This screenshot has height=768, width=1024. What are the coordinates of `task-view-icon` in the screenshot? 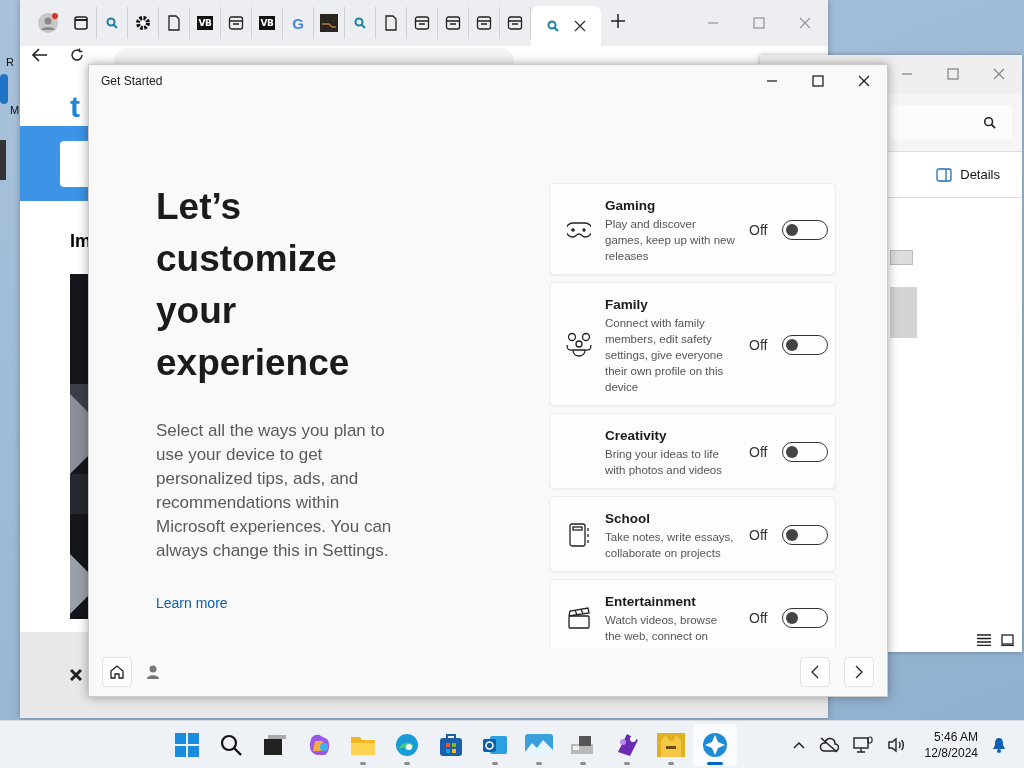 It's located at (275, 744).